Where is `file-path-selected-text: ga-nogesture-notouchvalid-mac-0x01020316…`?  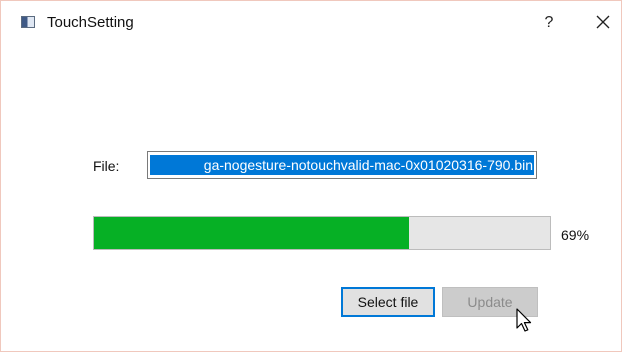 file-path-selected-text: ga-nogesture-notouchvalid-mac-0x01020316… is located at coordinates (342, 165).